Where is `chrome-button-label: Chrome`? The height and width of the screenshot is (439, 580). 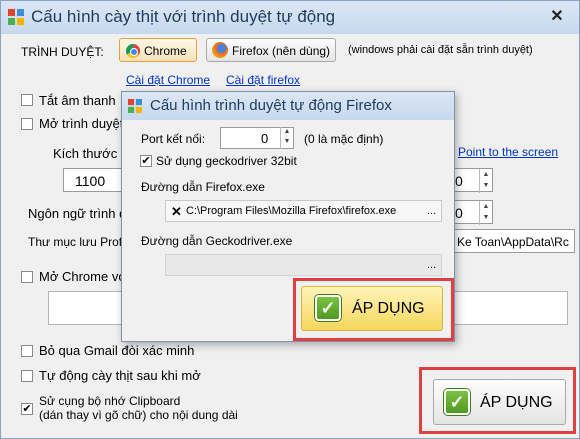 chrome-button-label: Chrome is located at coordinates (165, 51).